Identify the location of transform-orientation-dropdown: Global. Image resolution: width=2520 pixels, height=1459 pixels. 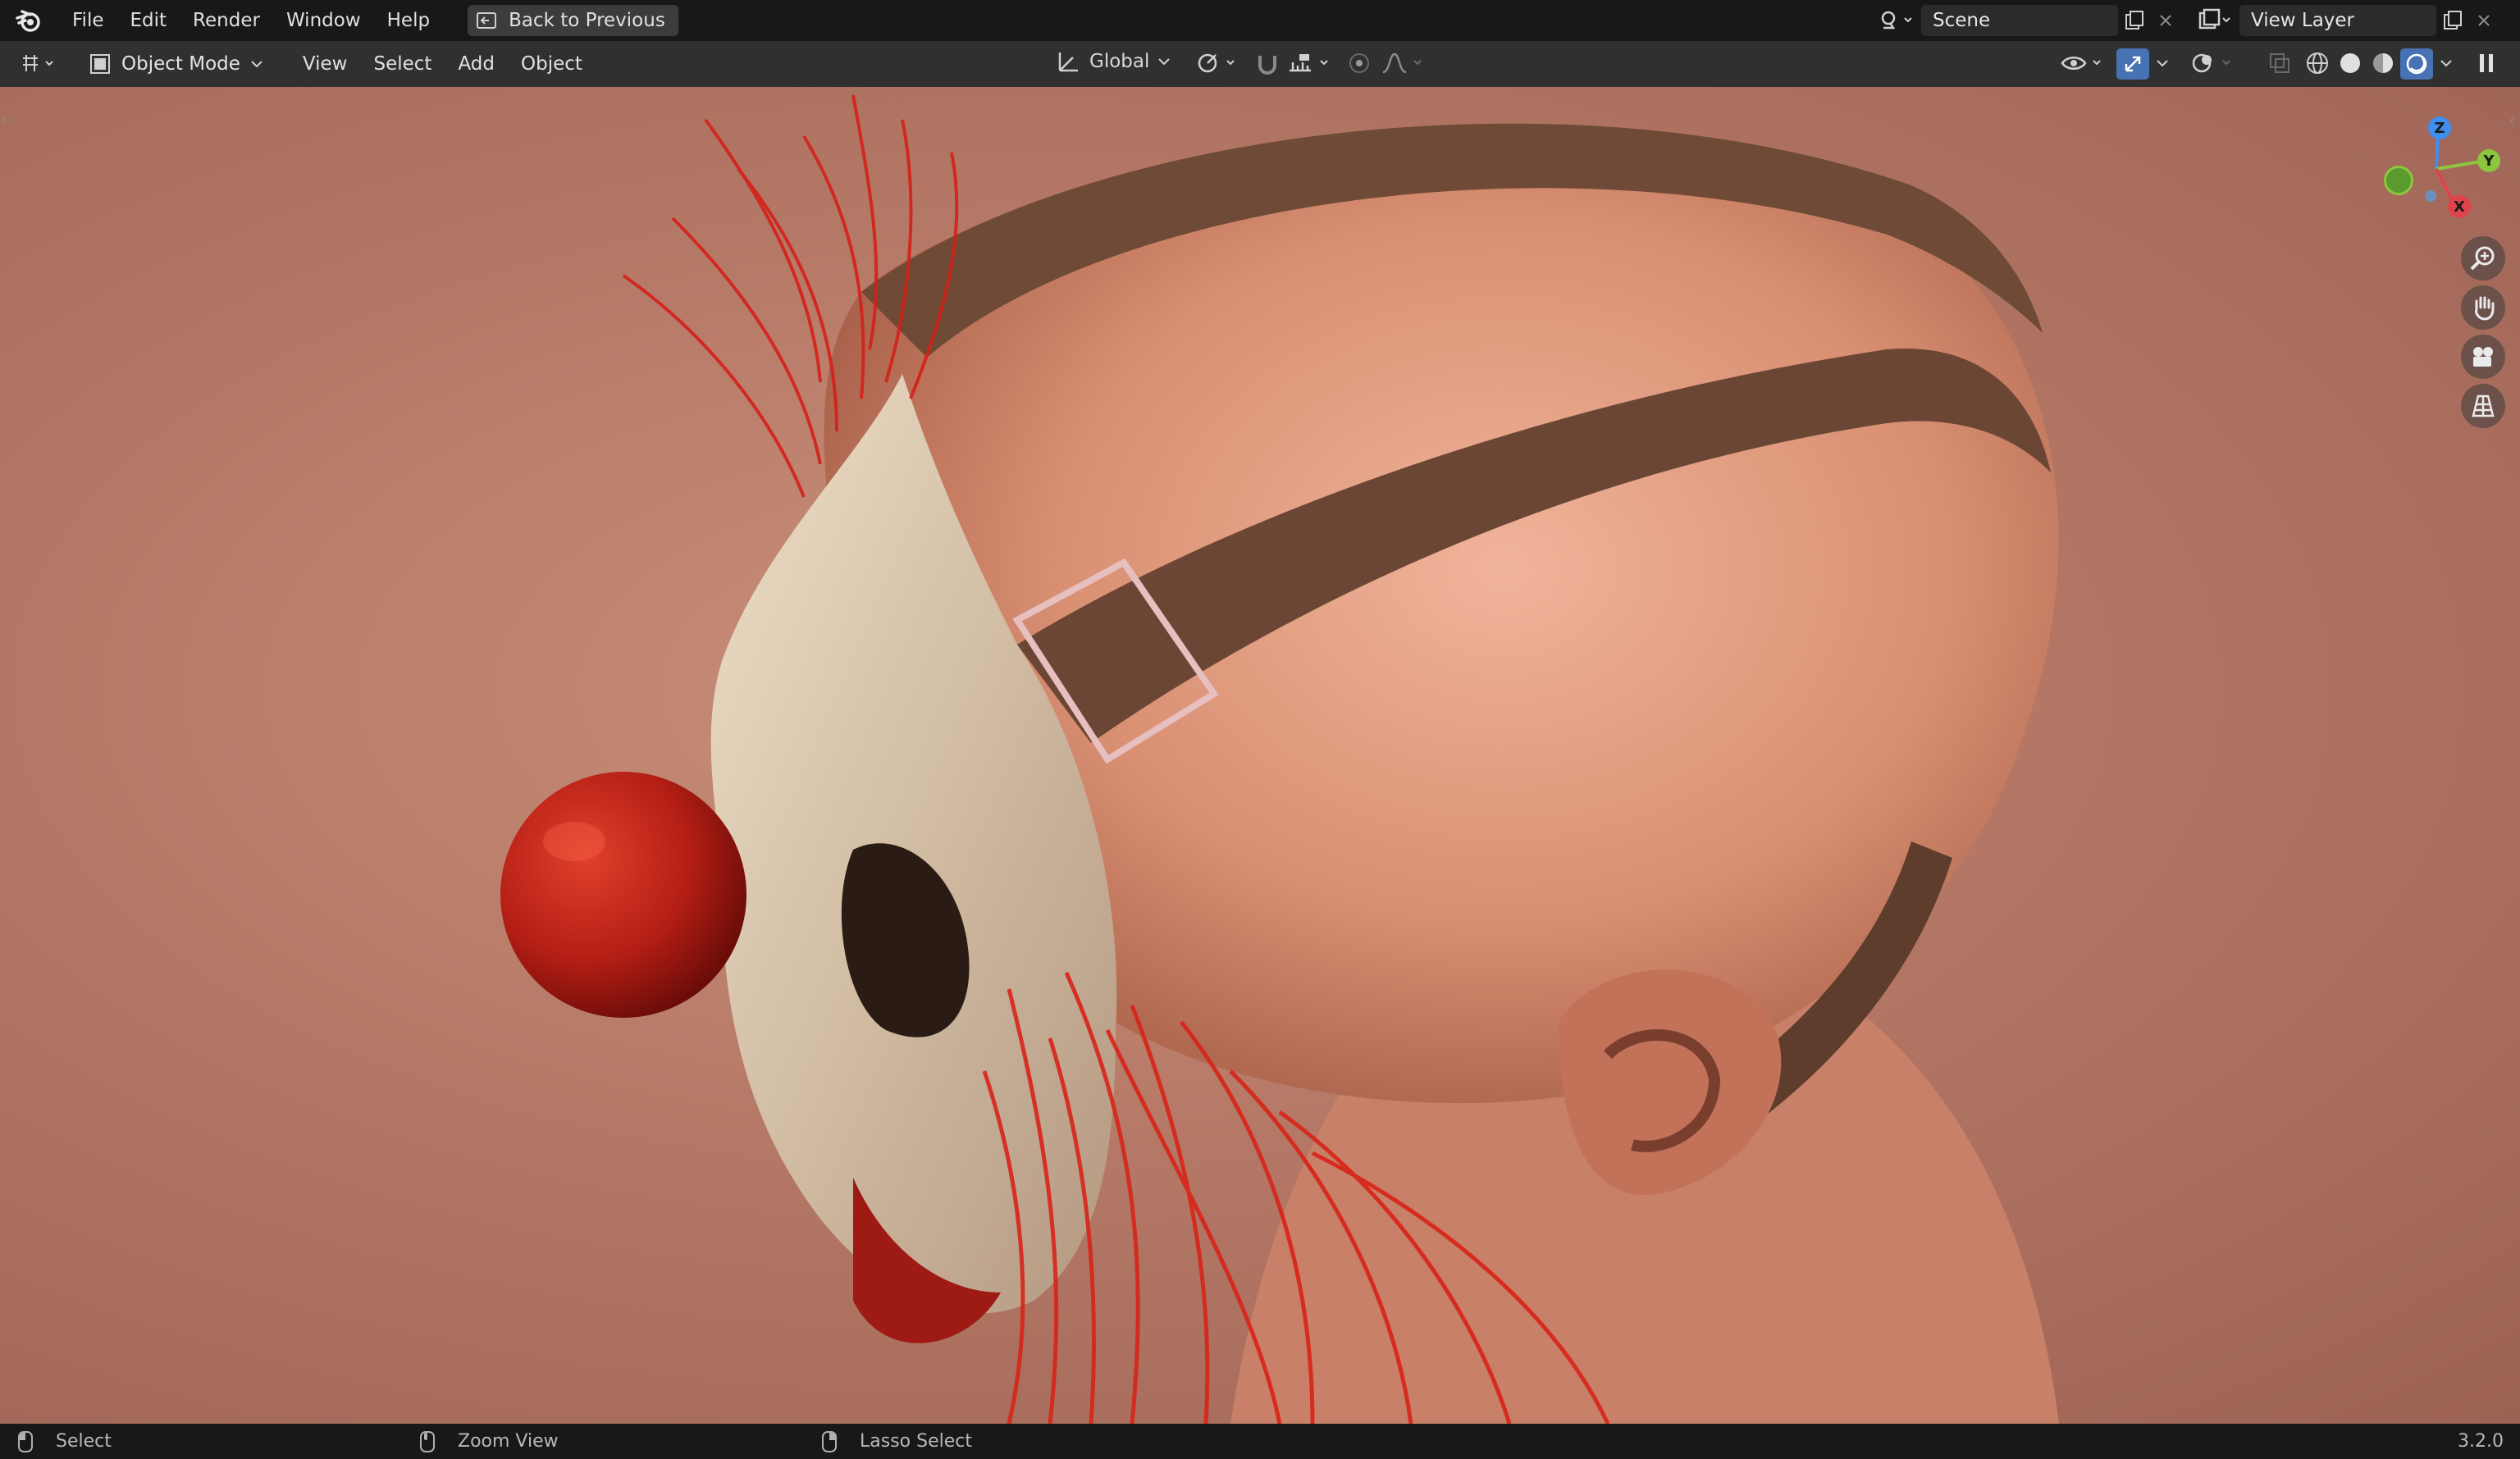
(1112, 62).